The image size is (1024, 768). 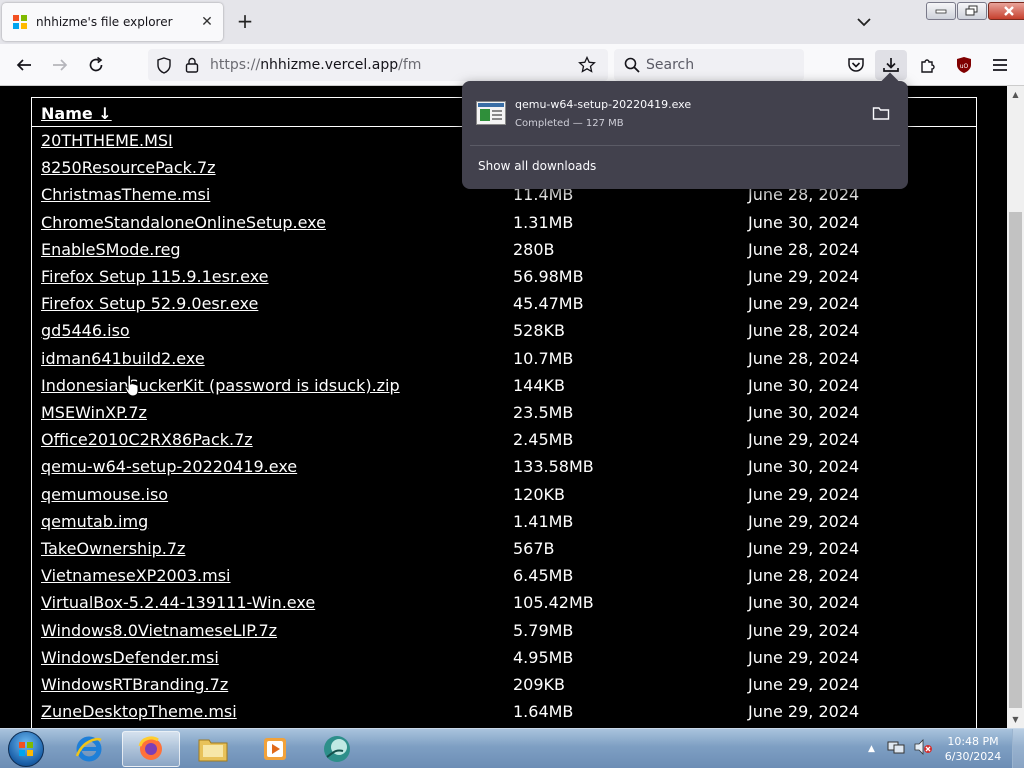 I want to click on file-name-link: WindowsDefender.msi, so click(x=130, y=657).